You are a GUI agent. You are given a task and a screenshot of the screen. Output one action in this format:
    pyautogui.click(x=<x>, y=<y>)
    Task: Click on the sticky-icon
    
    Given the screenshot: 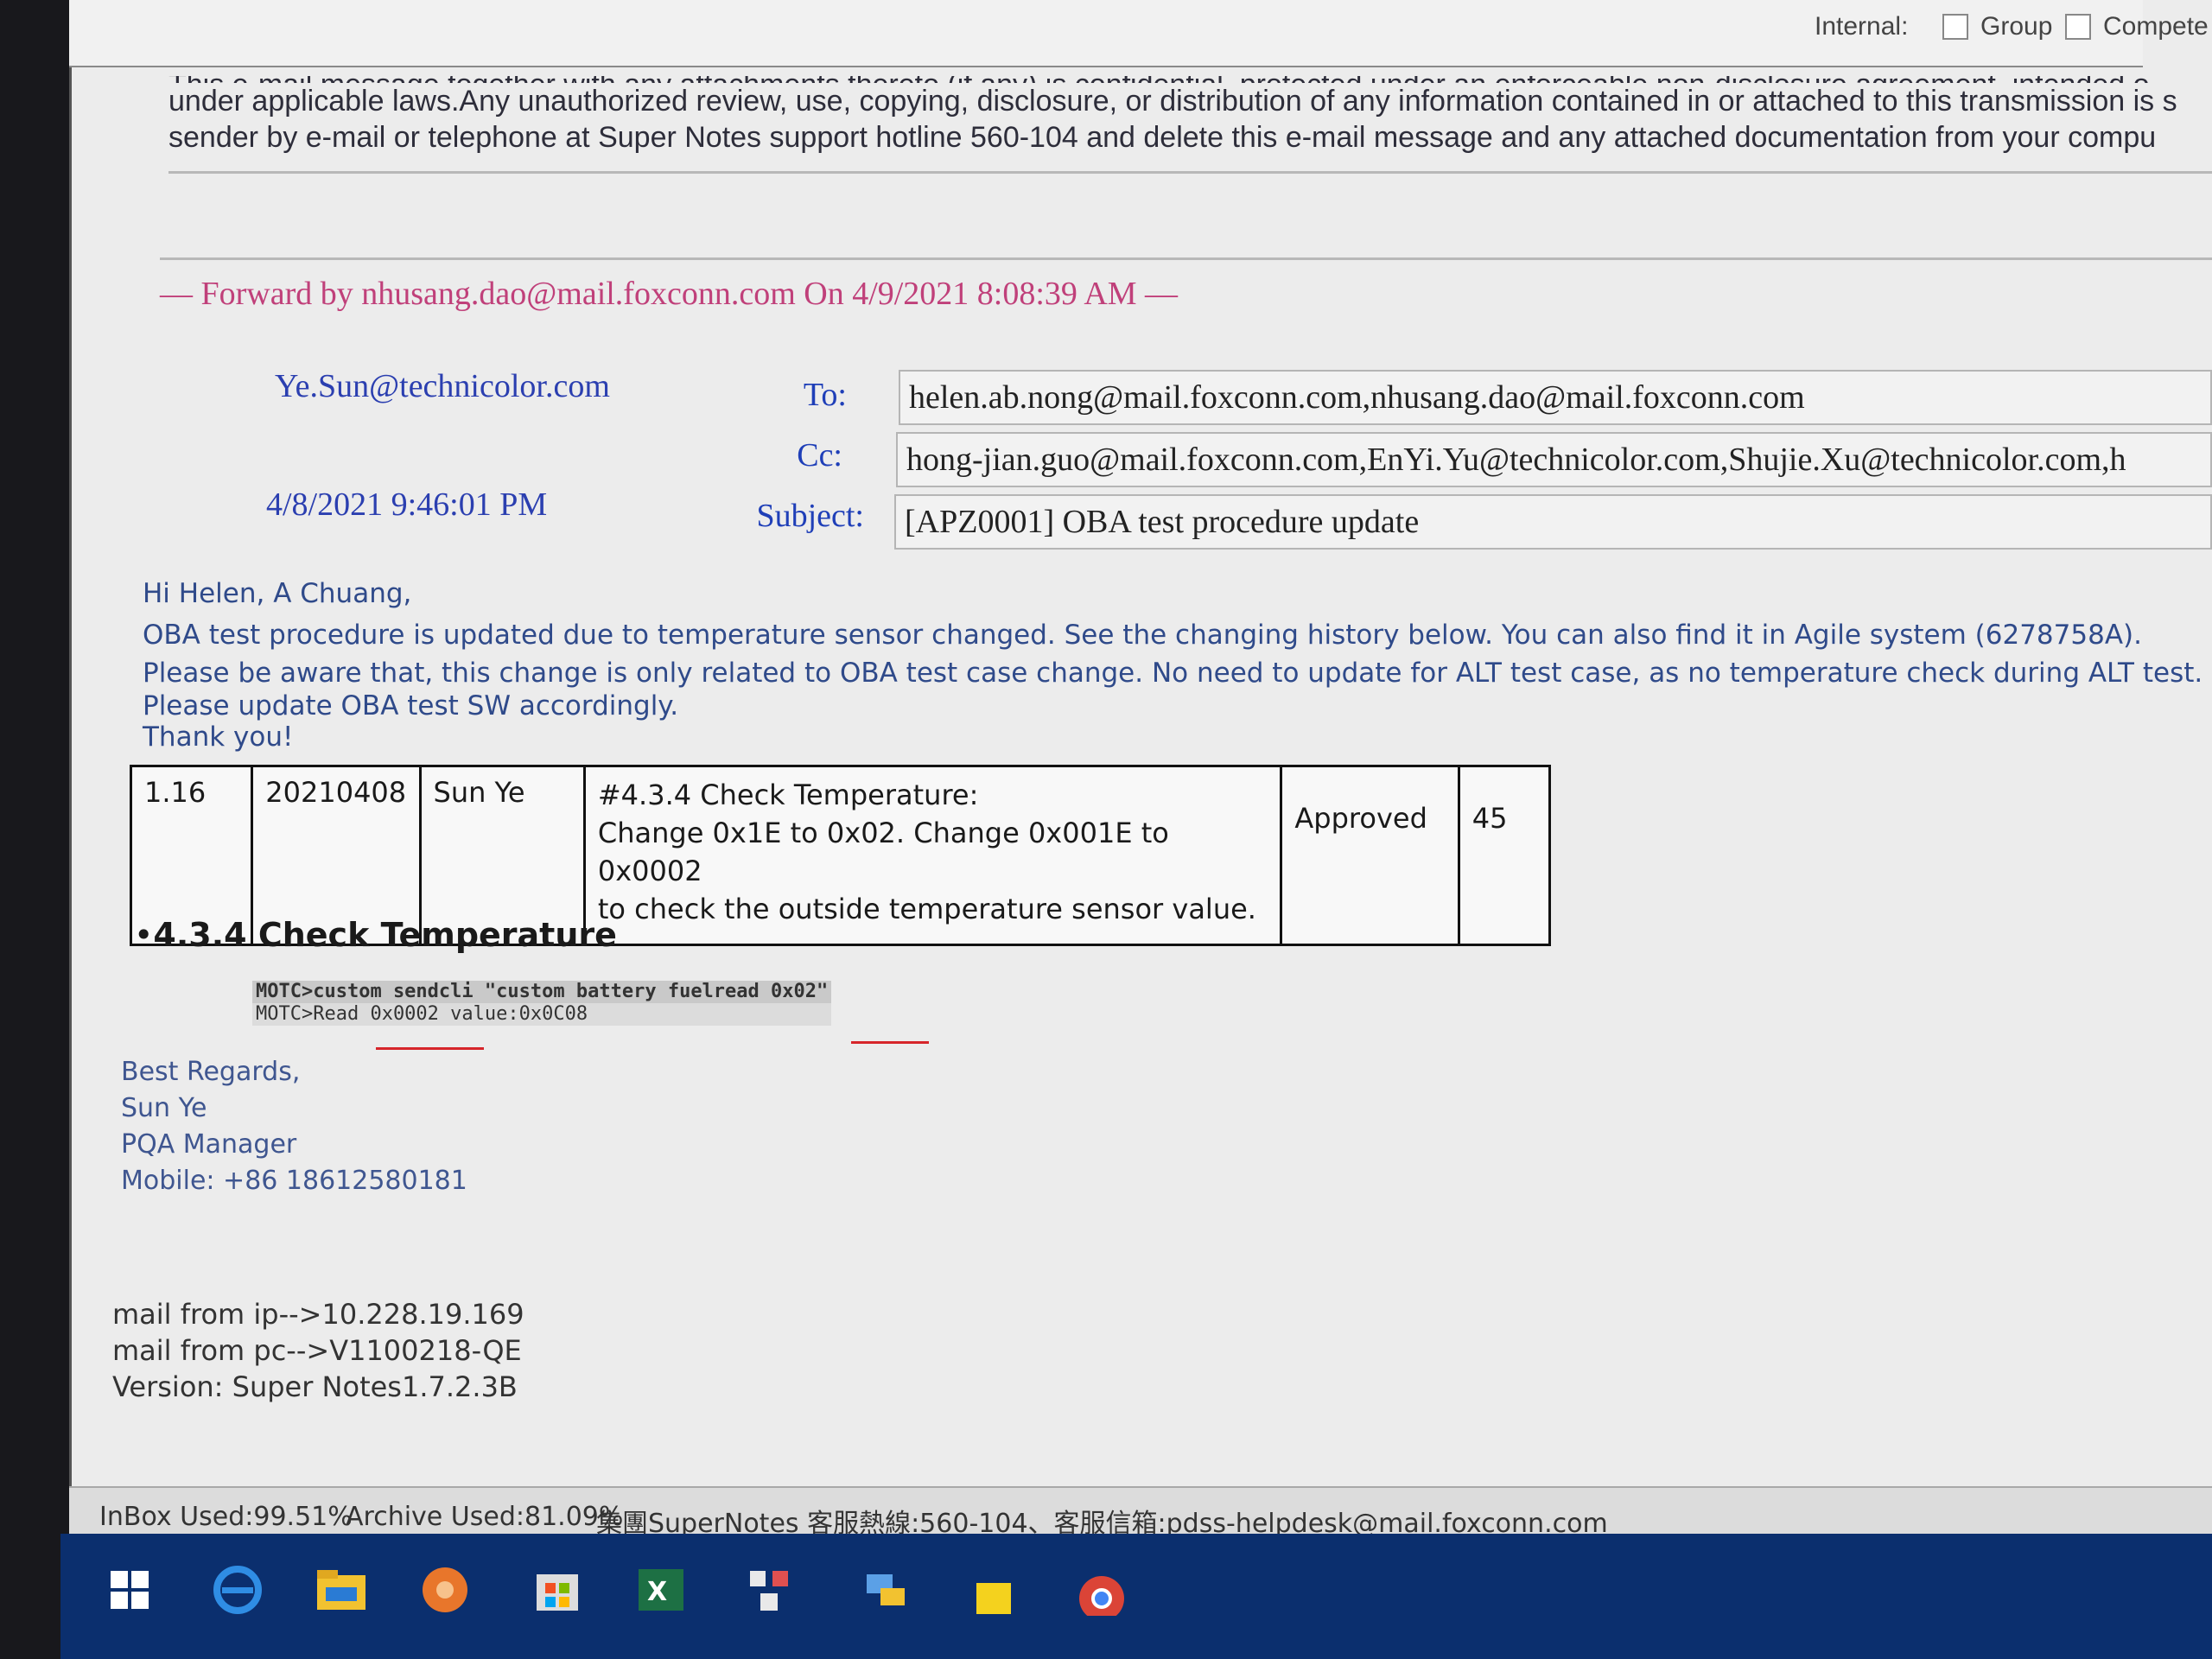 What is the action you would take?
    pyautogui.click(x=994, y=1590)
    